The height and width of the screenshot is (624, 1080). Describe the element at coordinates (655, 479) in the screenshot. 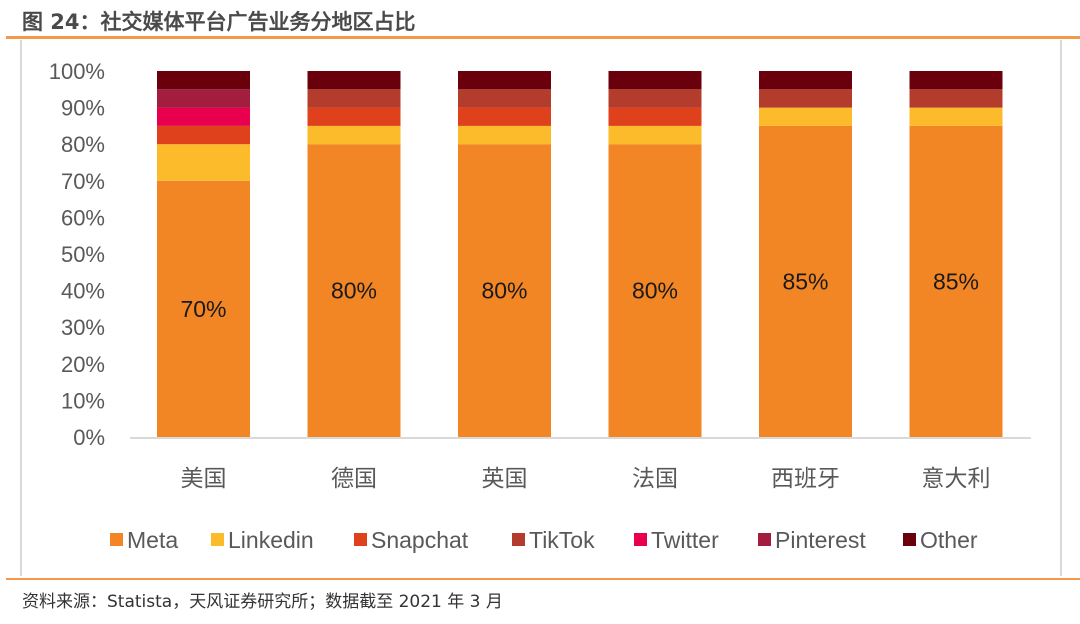

I see `x-tick-label: 法国` at that location.